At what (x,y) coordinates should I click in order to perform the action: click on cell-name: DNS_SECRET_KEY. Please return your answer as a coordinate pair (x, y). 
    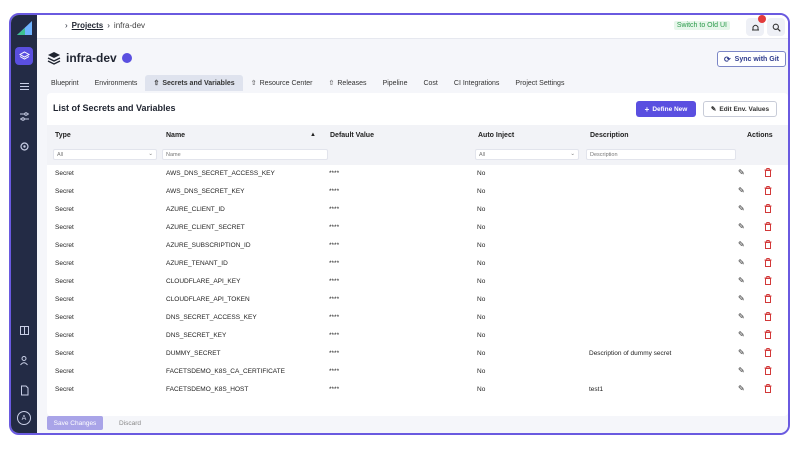
    Looking at the image, I should click on (196, 335).